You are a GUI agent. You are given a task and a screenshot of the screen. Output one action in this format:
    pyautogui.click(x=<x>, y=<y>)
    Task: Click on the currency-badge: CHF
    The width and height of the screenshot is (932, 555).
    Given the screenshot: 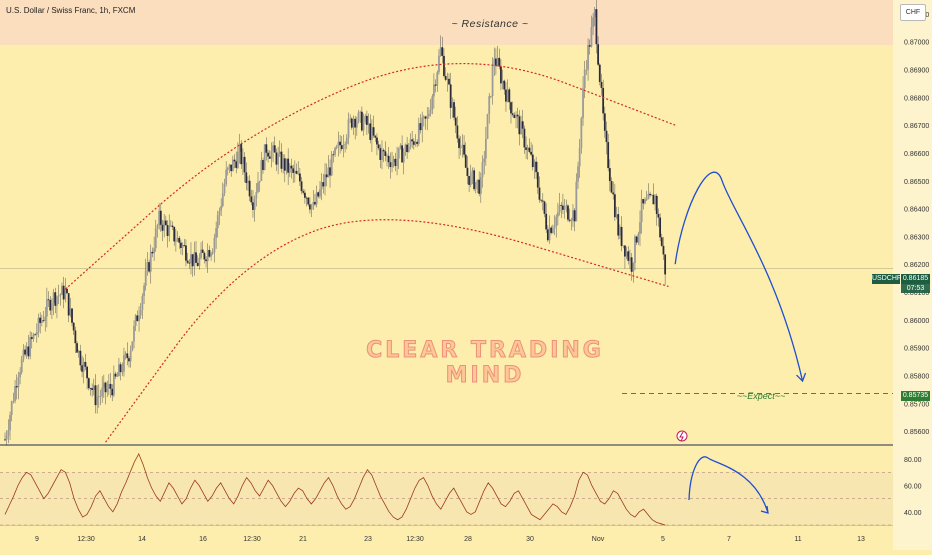 What is the action you would take?
    pyautogui.click(x=913, y=12)
    